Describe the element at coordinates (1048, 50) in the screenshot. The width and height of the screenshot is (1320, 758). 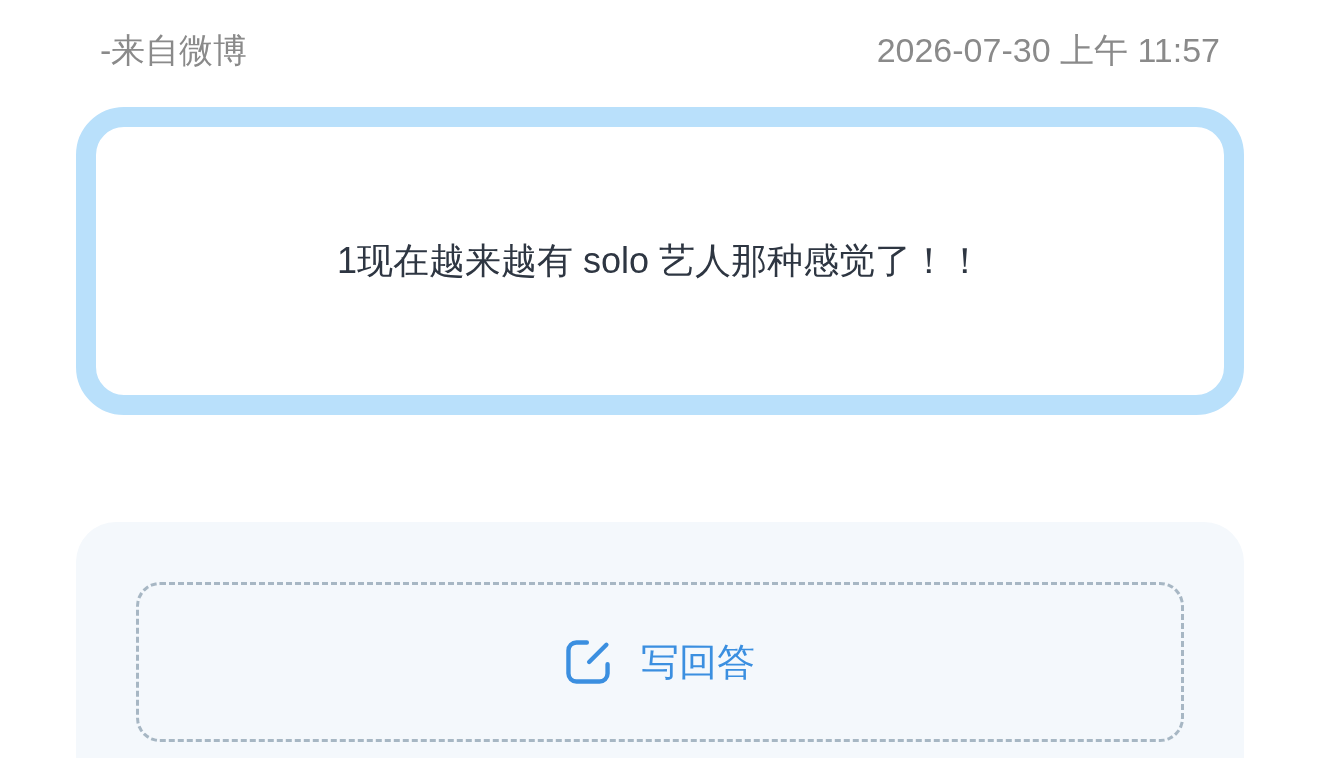
I see `timestamp: 2026-07-30 上午 11:57` at that location.